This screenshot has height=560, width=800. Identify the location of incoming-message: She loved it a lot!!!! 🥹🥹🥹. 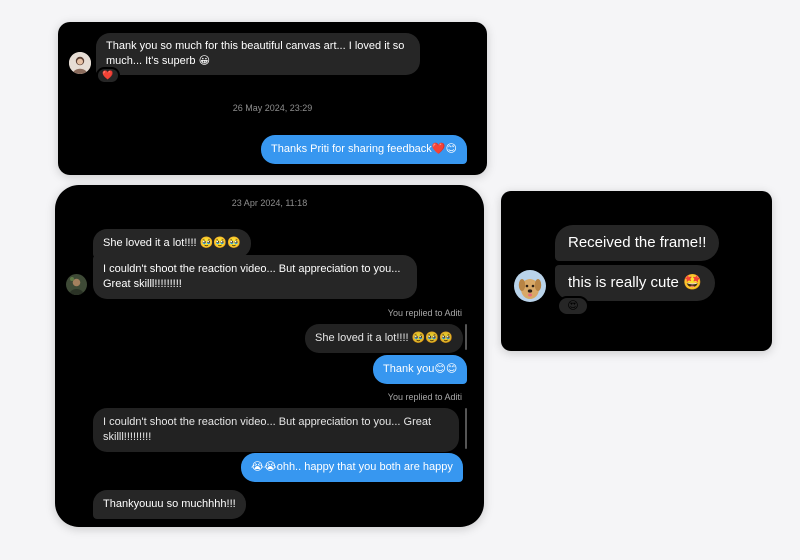
(172, 243).